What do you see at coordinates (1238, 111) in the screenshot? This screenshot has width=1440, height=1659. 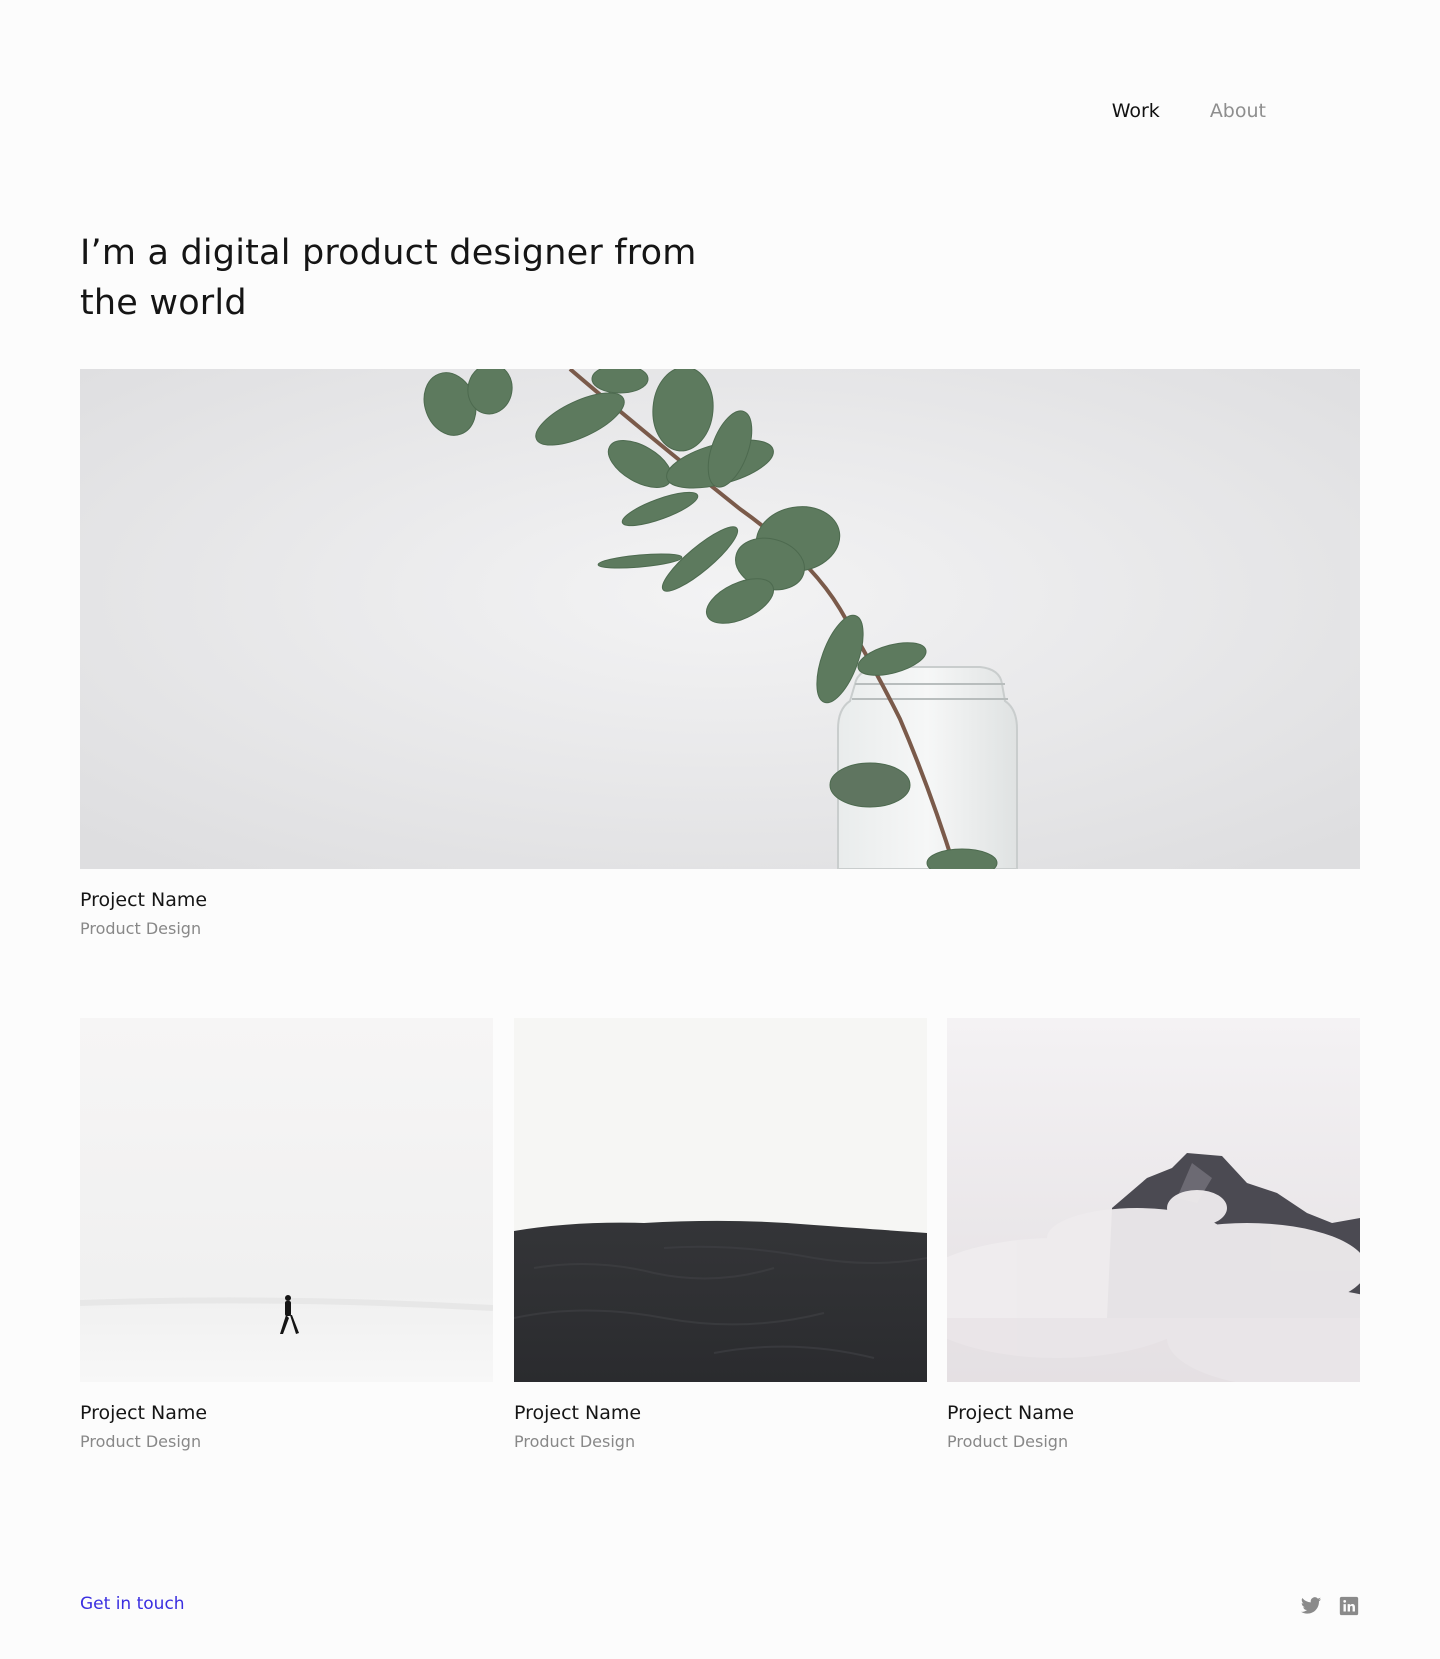 I see `nav-about: About` at bounding box center [1238, 111].